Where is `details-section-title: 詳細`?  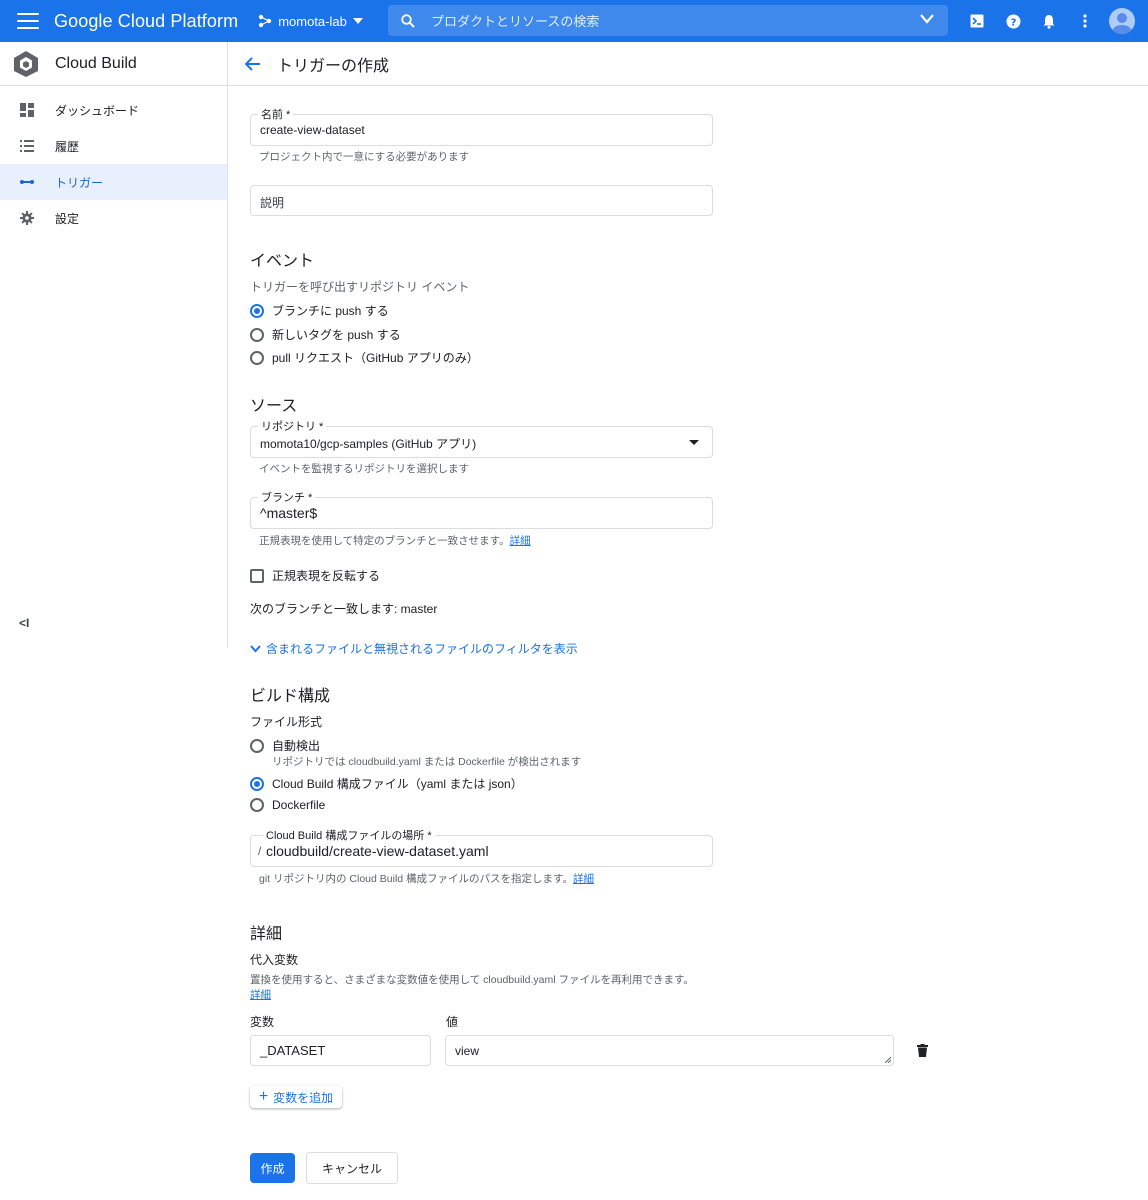 details-section-title: 詳細 is located at coordinates (266, 934).